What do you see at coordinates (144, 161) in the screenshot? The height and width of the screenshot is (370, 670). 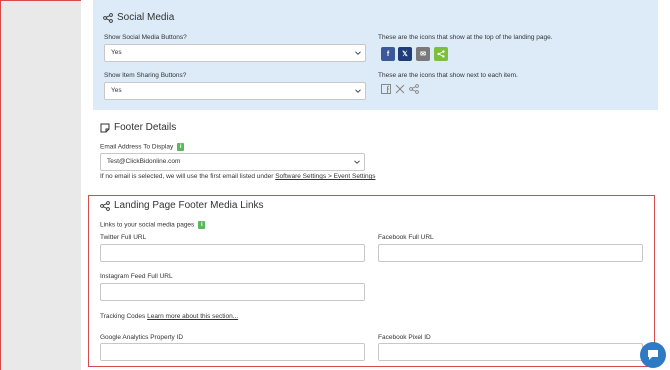 I see `email-display-value: Test@ClickBidonline.com` at bounding box center [144, 161].